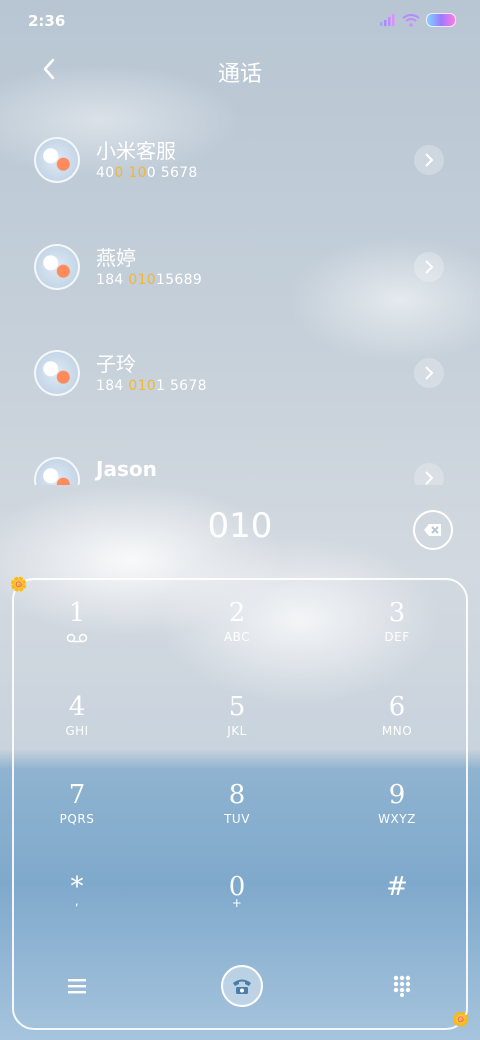 Image resolution: width=480 pixels, height=1040 pixels. I want to click on contact-item: 燕婷 184 01015689, so click(240, 284).